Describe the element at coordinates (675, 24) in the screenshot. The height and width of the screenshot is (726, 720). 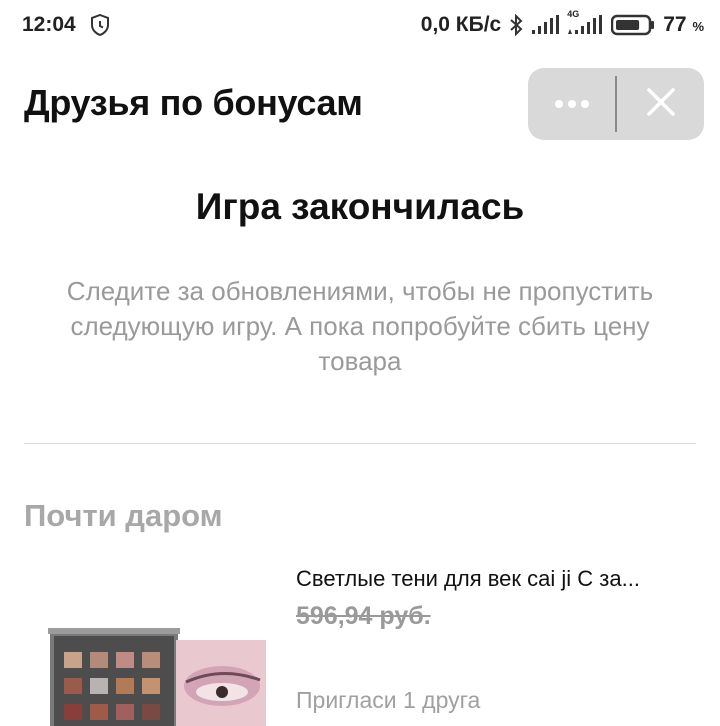
I see `battery-value: 77` at that location.